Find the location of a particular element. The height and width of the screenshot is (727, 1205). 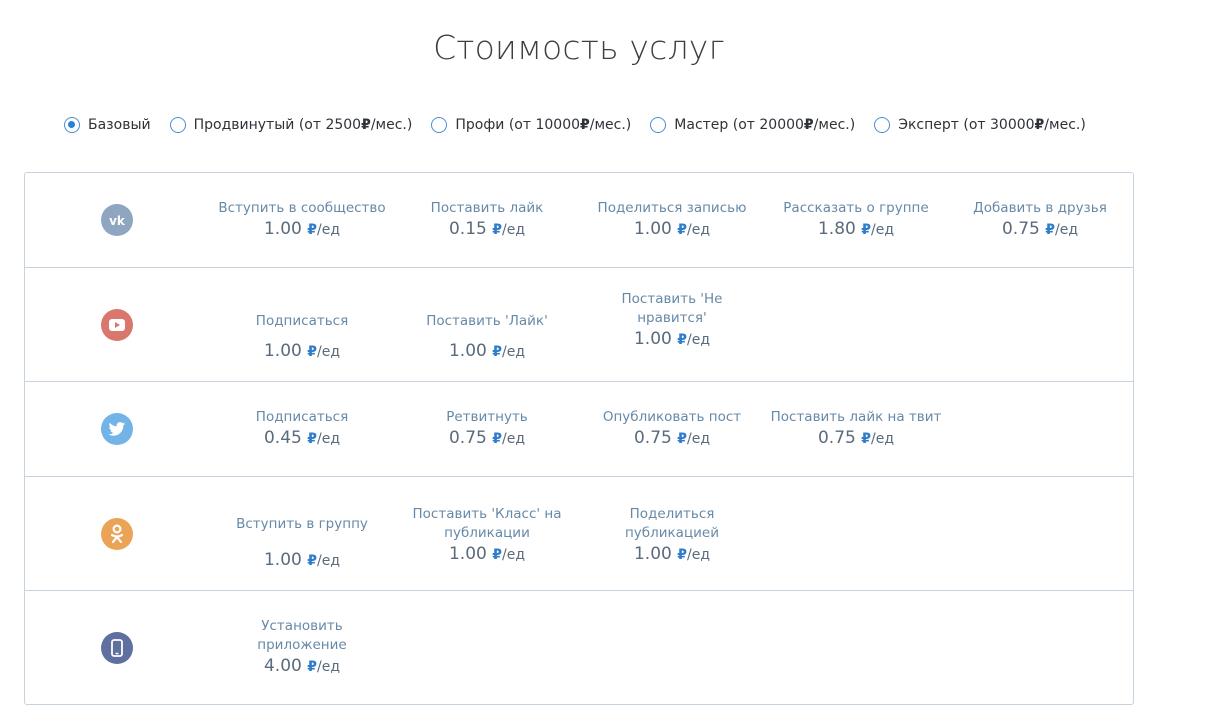

list-item: Поделиться публикацией 1.00 ₽/ед is located at coordinates (671, 535).